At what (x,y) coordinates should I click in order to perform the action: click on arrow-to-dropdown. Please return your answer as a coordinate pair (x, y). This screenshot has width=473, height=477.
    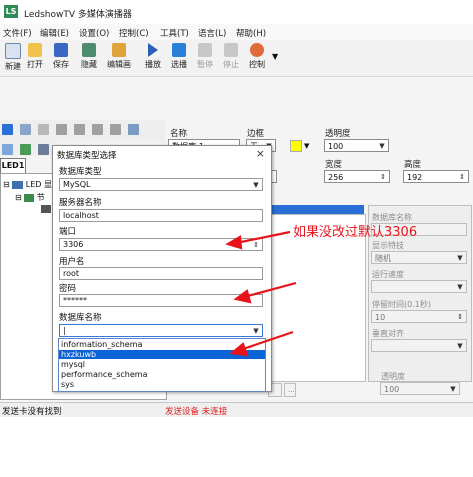
    Looking at the image, I should click on (266, 341).